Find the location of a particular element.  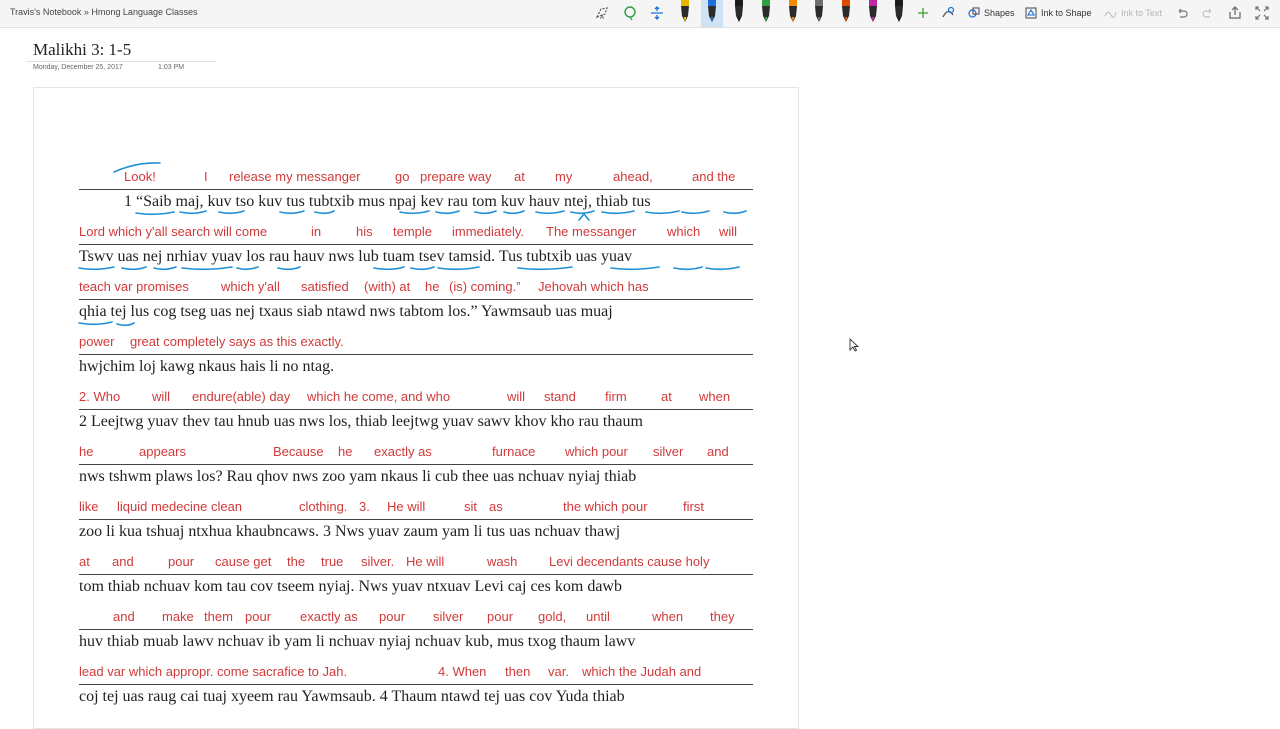

ink-to-text-label: Ink to Text is located at coordinates (1141, 13).